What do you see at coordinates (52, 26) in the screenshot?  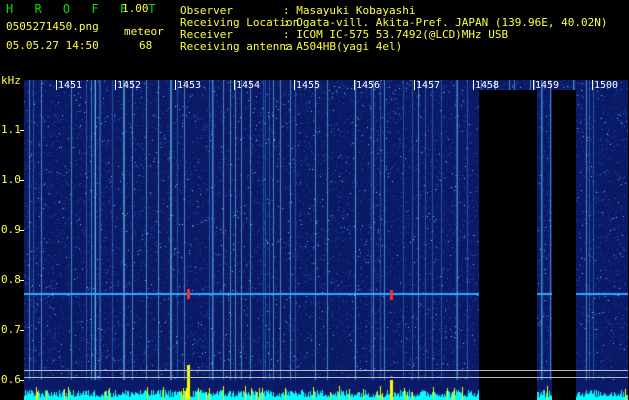 I see `filename-label: 0505271450.png` at bounding box center [52, 26].